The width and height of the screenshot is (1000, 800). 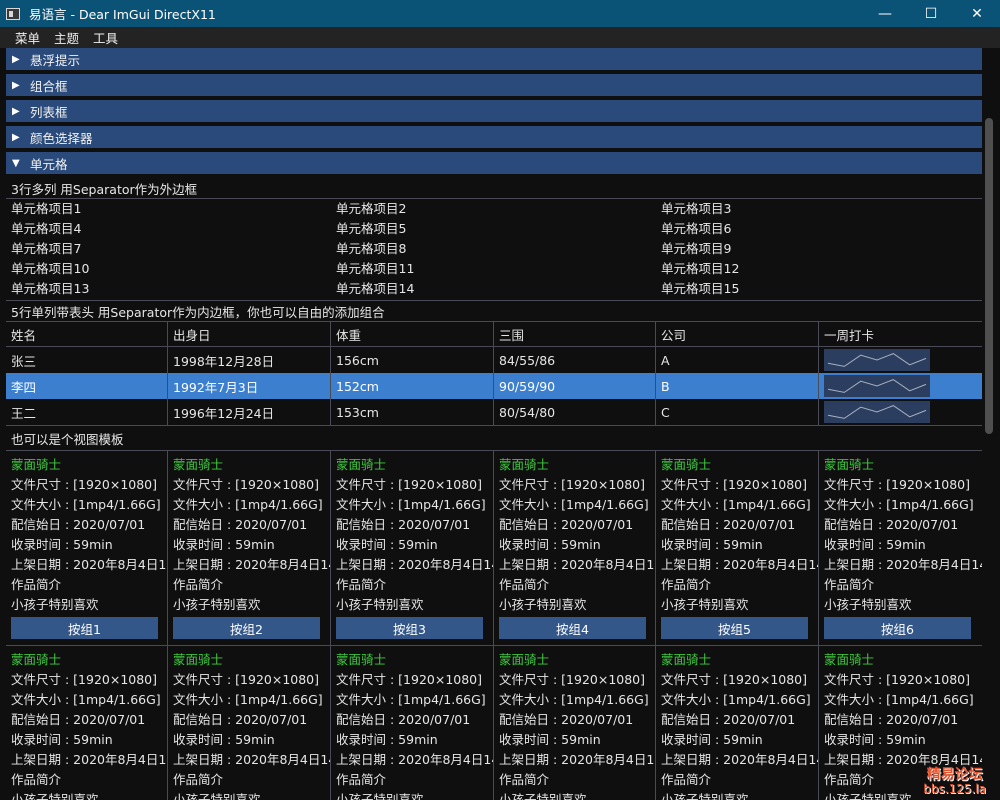 I want to click on group-button: 按组5, so click(x=734, y=628).